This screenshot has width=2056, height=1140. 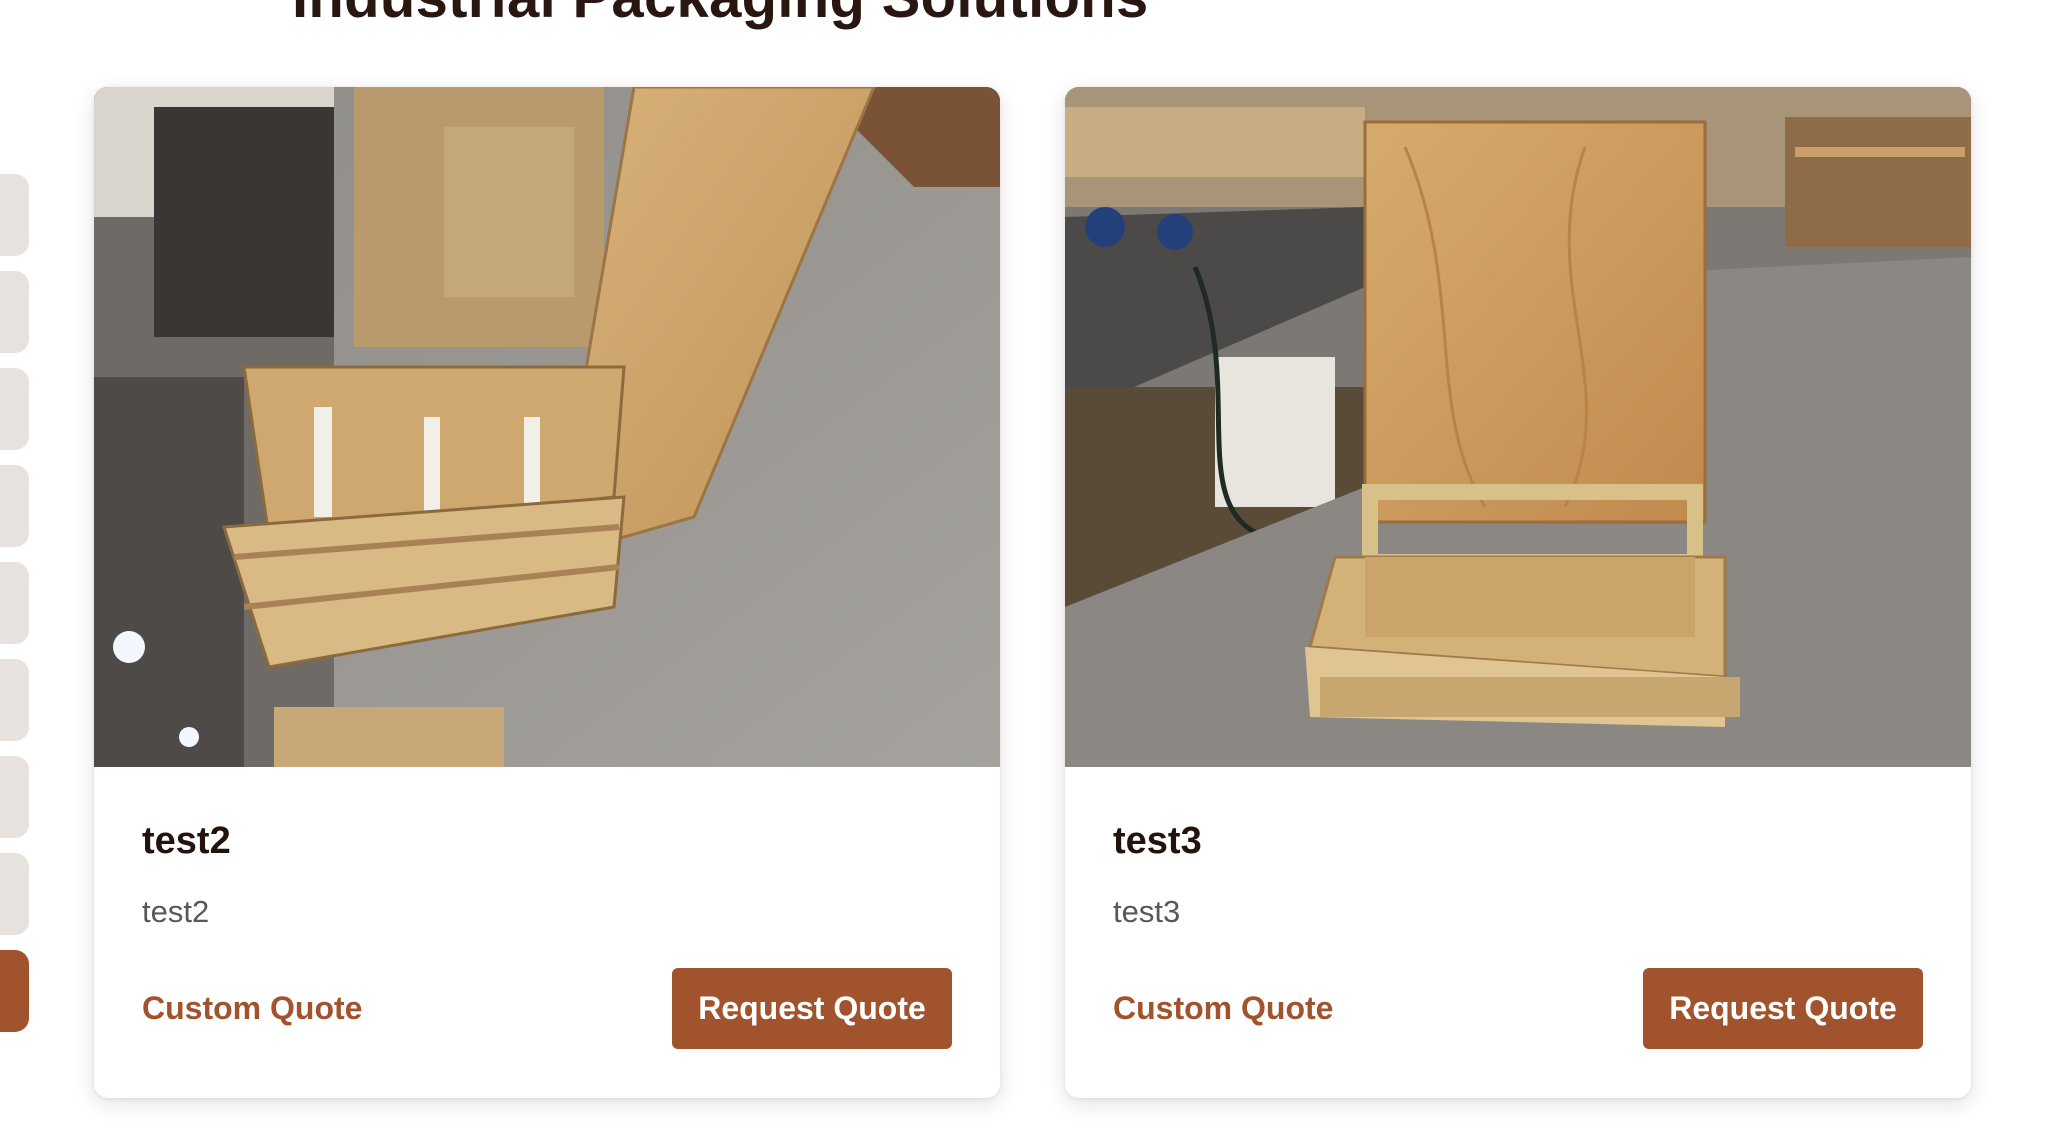 I want to click on card-title: test3, so click(x=1157, y=841).